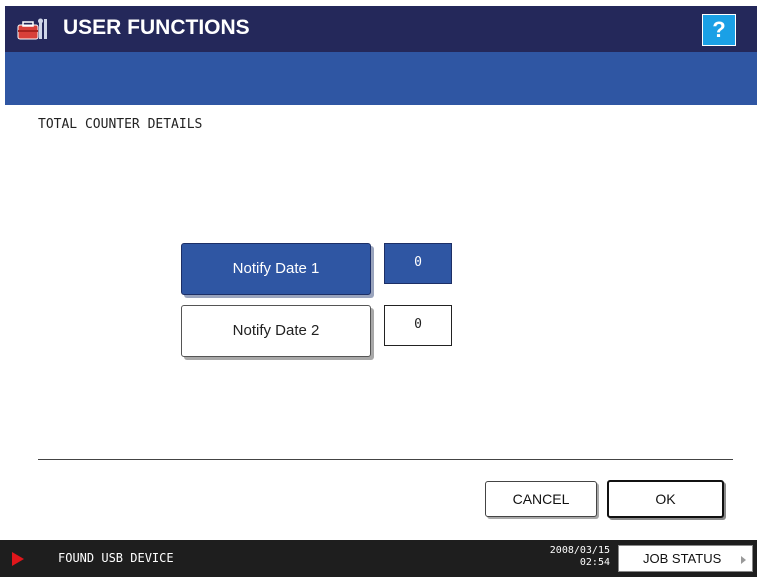 Image resolution: width=757 pixels, height=577 pixels. What do you see at coordinates (570, 557) in the screenshot?
I see `datetime: 2008/03/15 02:54` at bounding box center [570, 557].